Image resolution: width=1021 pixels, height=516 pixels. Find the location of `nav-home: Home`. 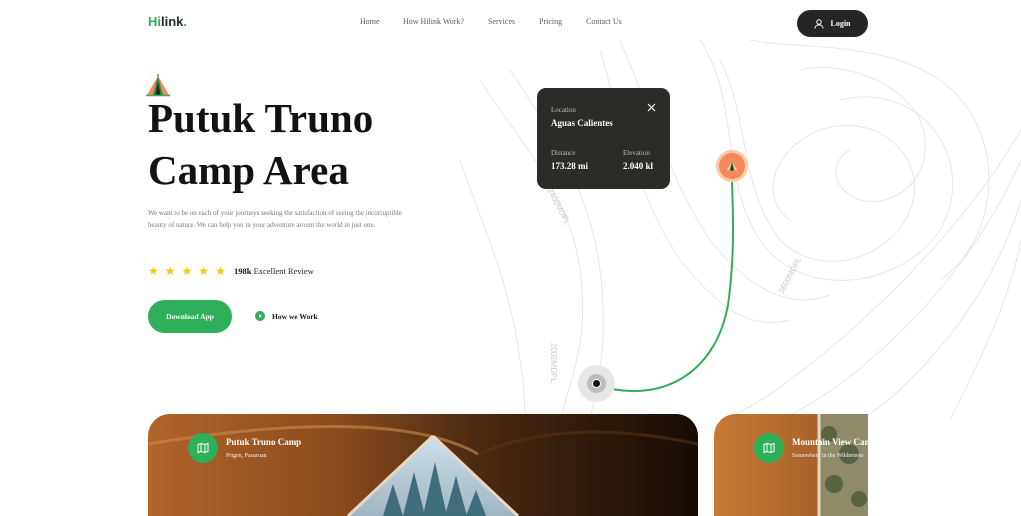

nav-home: Home is located at coordinates (370, 21).